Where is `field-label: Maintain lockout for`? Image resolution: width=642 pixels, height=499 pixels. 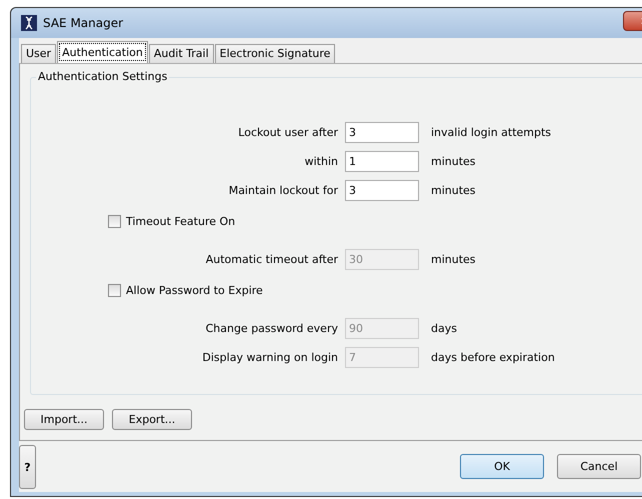
field-label: Maintain lockout for is located at coordinates (283, 190).